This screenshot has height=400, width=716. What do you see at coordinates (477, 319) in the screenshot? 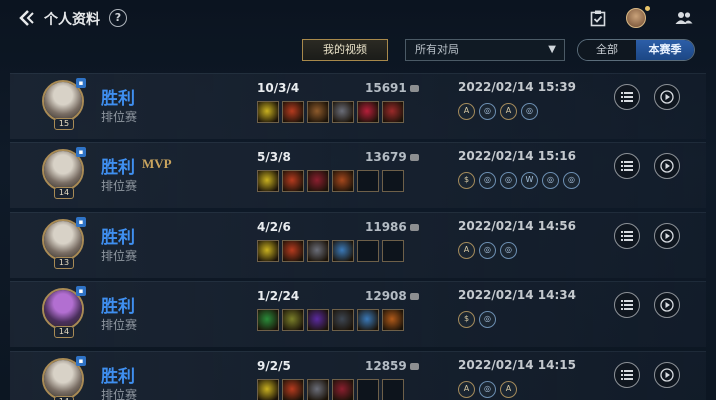
I see `rune-list: $ ◎` at bounding box center [477, 319].